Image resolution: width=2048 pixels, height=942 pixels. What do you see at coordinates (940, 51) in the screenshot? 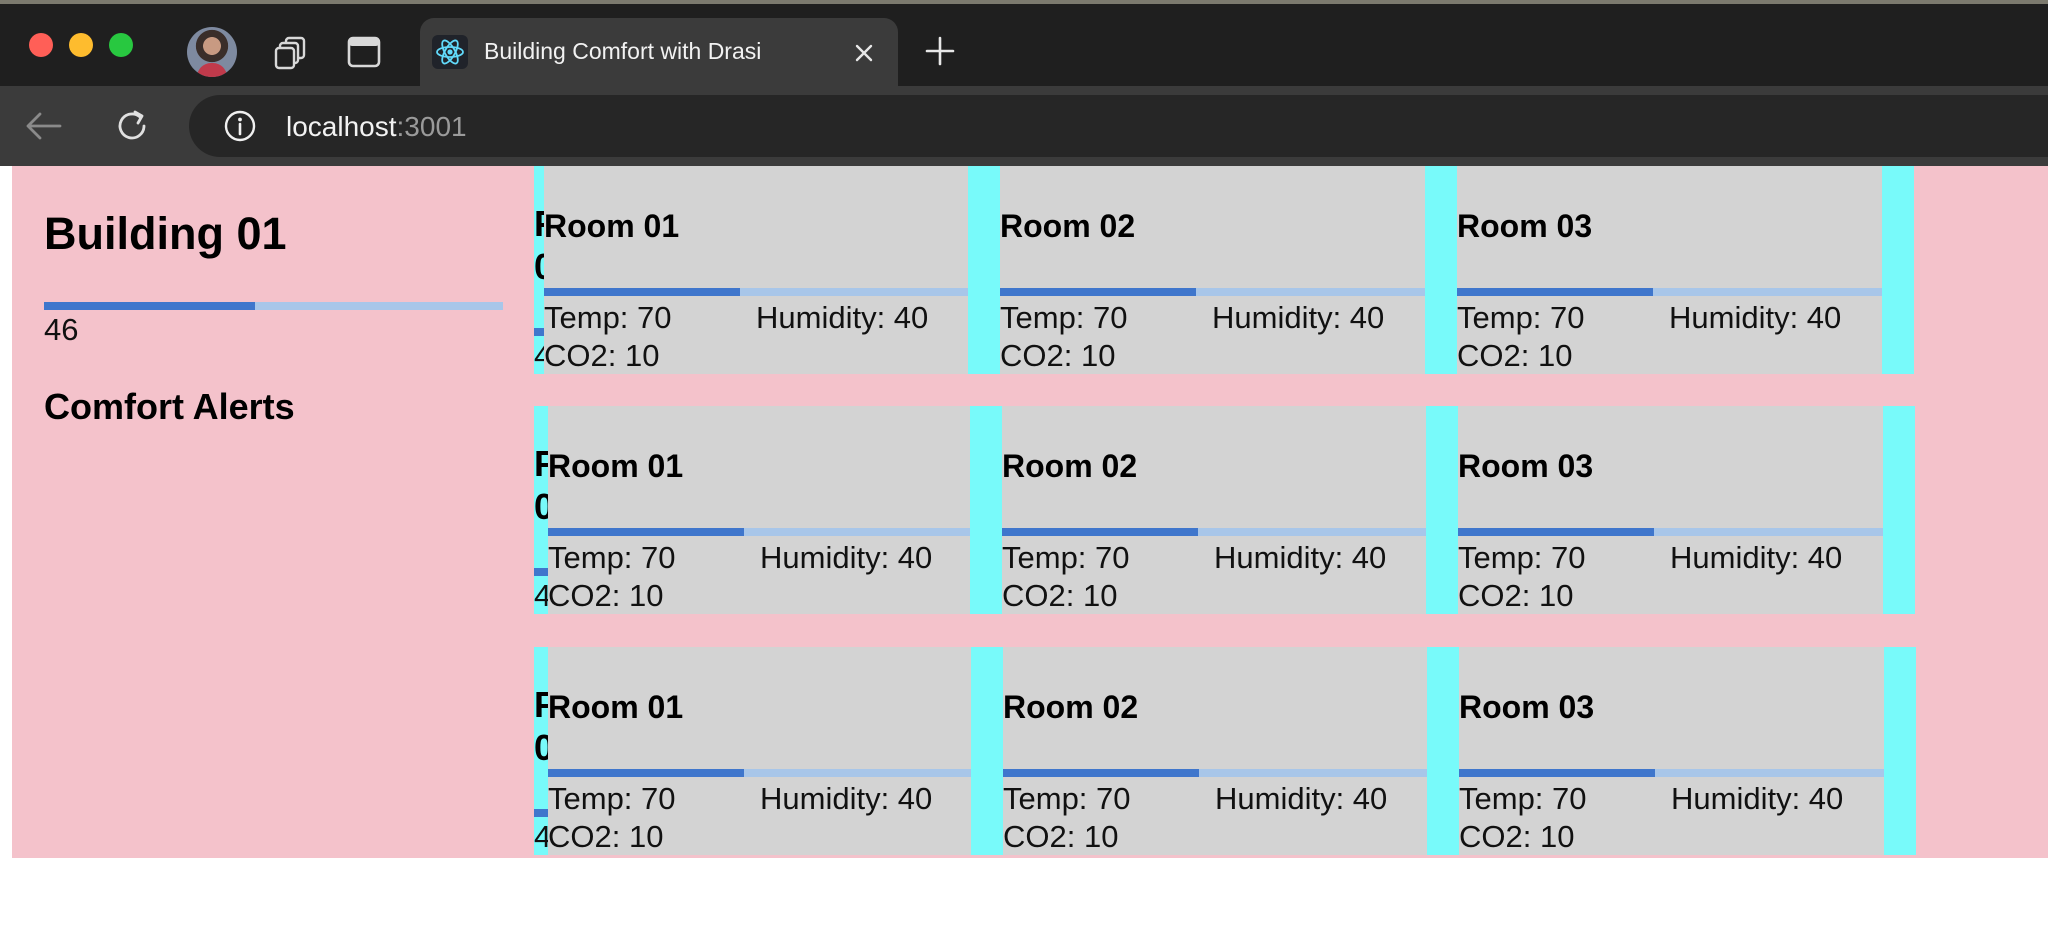
I see `plus-icon` at bounding box center [940, 51].